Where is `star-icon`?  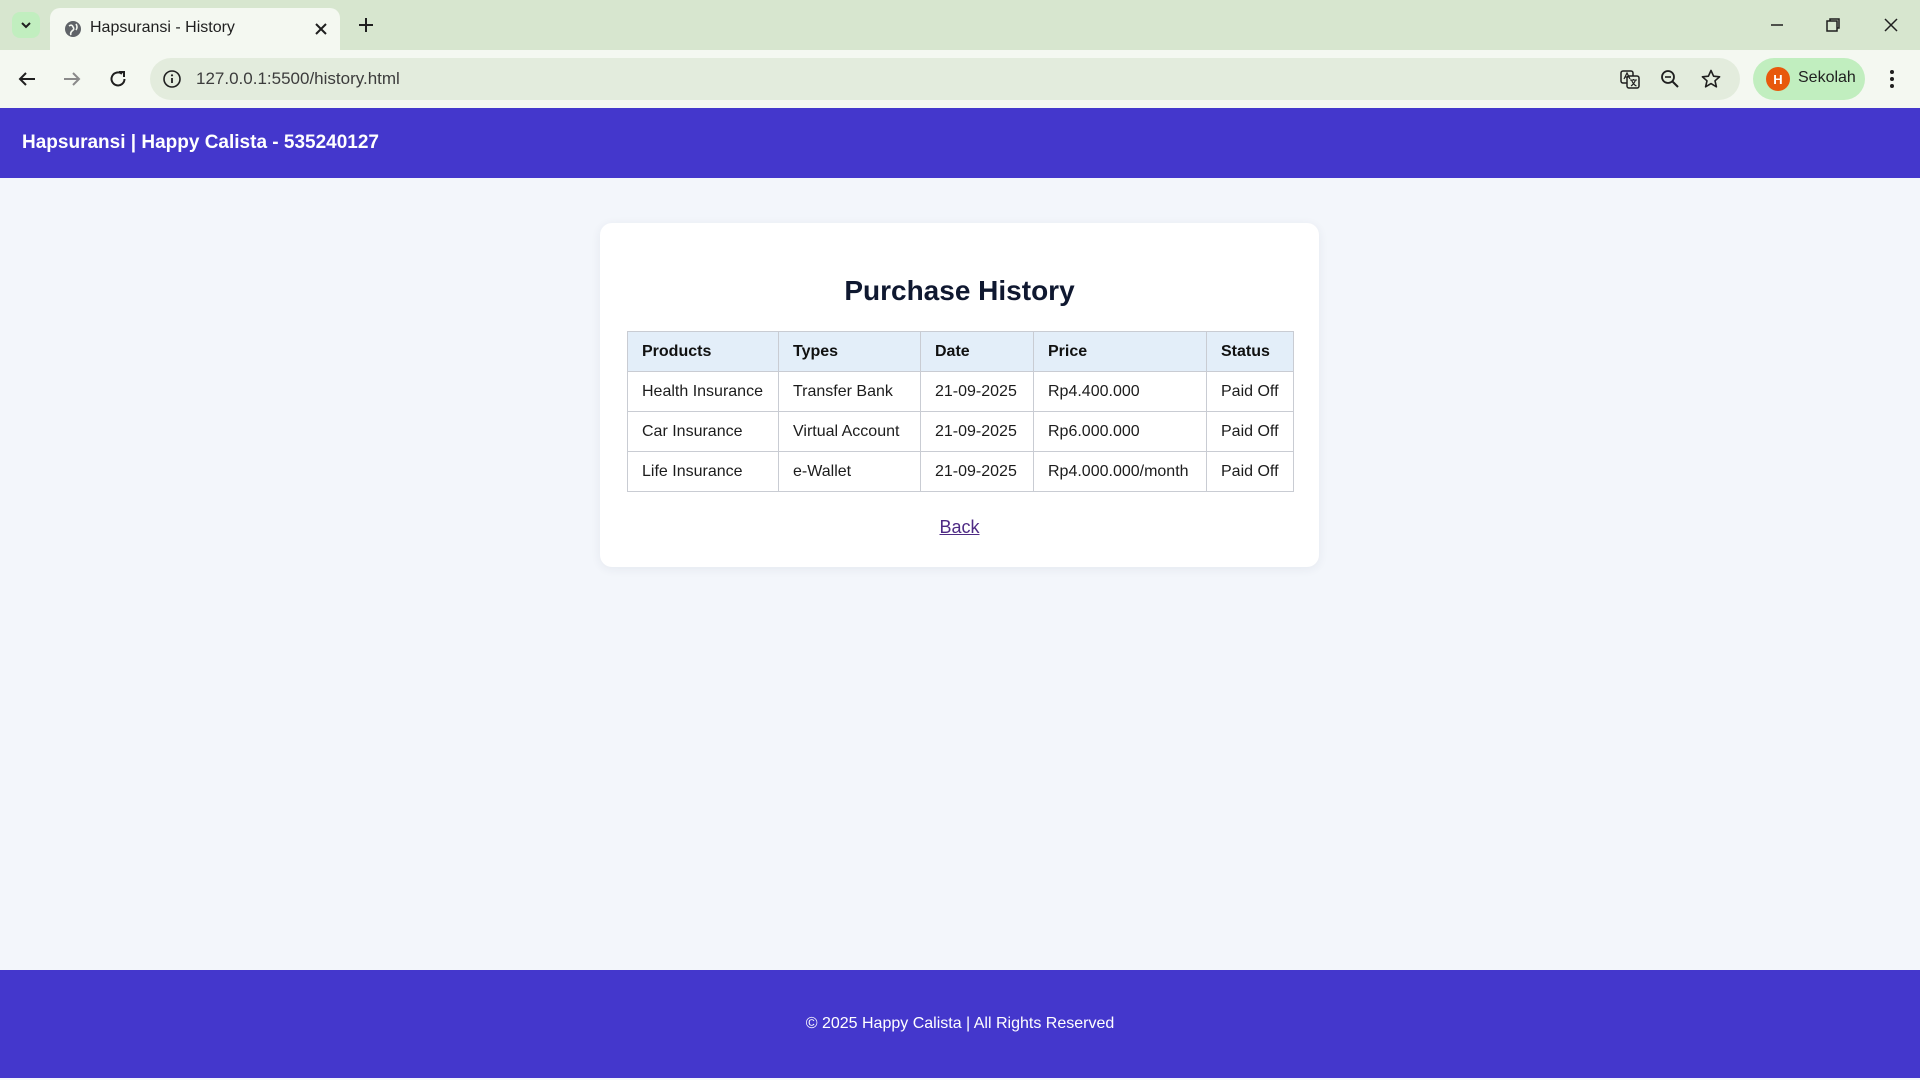 star-icon is located at coordinates (1711, 79).